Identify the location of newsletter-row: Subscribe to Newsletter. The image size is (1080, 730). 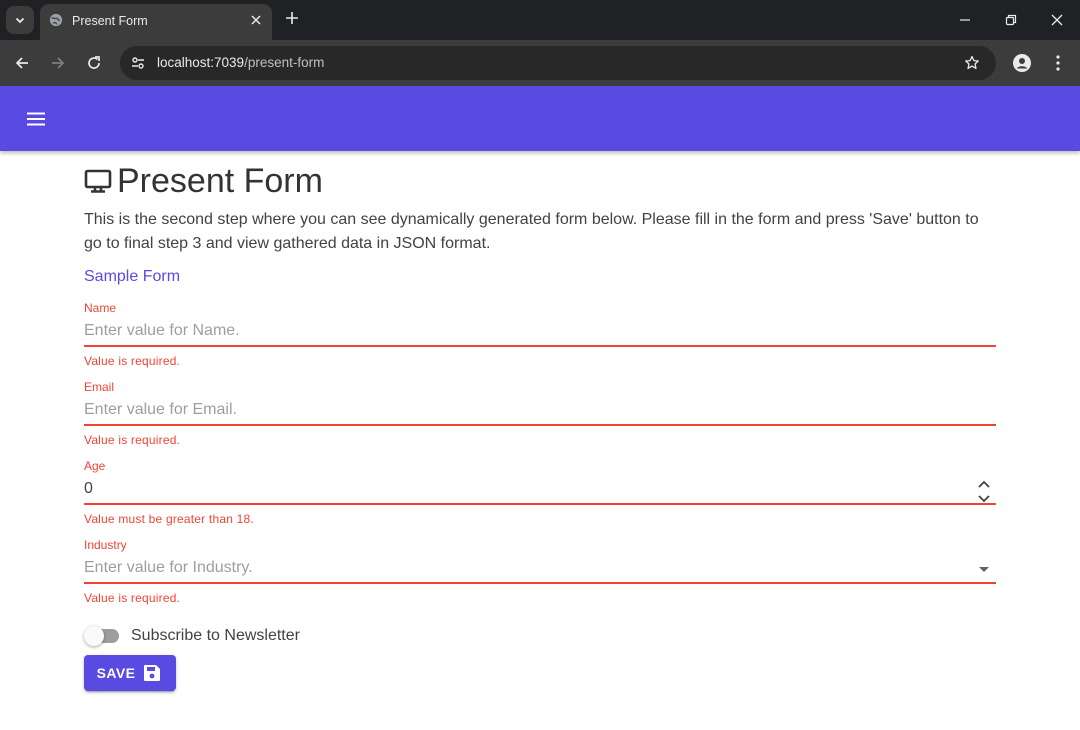
(192, 636).